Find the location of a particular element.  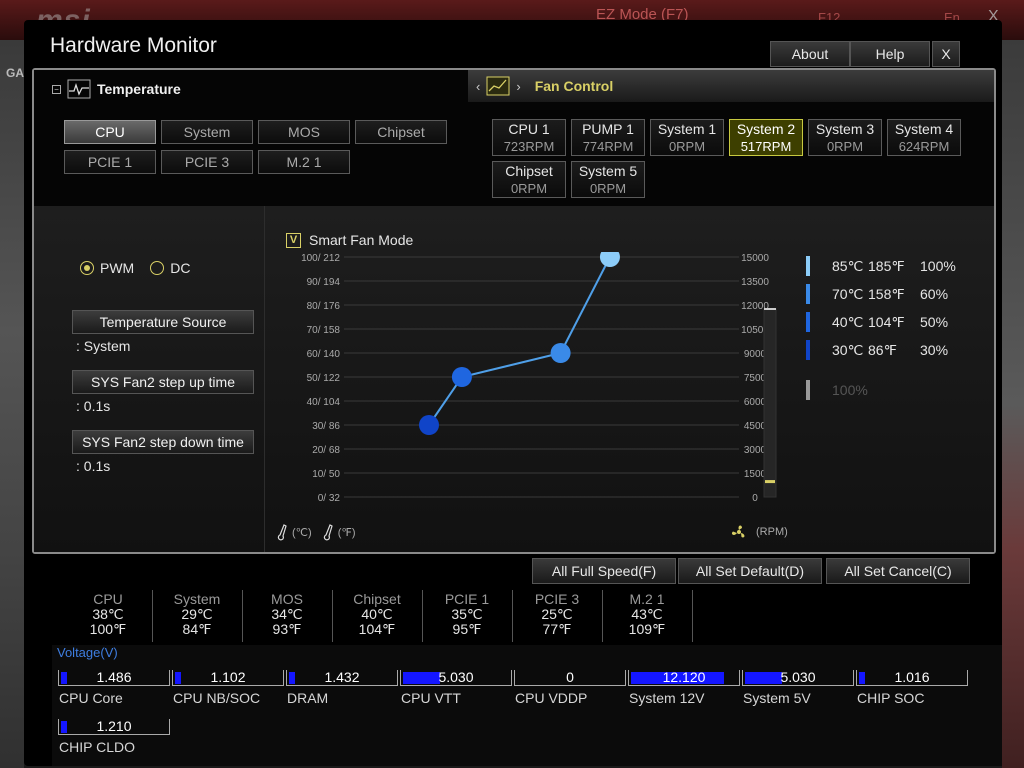

fan-system1-button: System 1 0RPM is located at coordinates (687, 137).